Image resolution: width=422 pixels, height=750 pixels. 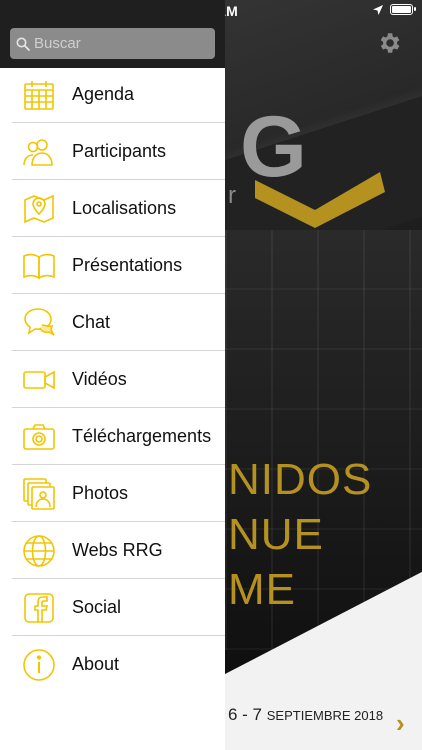 I want to click on menu-item-label: Agenda, so click(x=103, y=94).